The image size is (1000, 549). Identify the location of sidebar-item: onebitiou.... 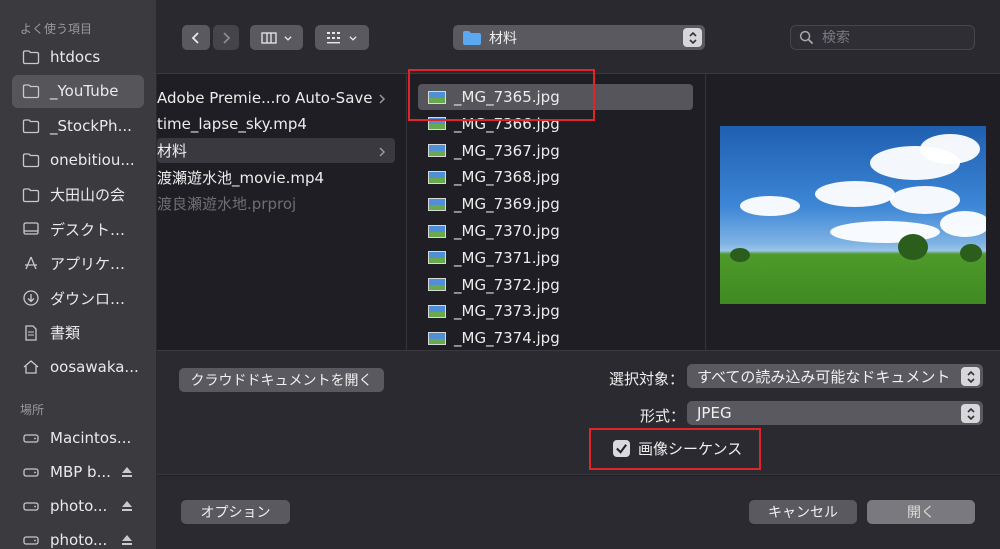
(78, 160).